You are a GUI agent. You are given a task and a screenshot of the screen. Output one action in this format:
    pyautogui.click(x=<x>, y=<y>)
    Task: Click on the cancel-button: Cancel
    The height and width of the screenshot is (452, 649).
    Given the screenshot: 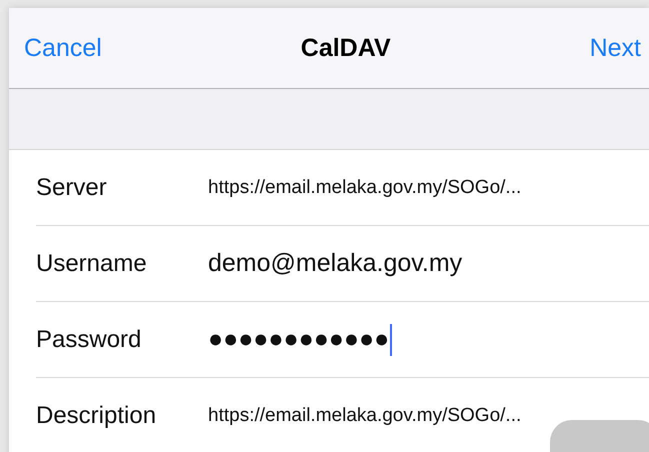 What is the action you would take?
    pyautogui.click(x=63, y=48)
    